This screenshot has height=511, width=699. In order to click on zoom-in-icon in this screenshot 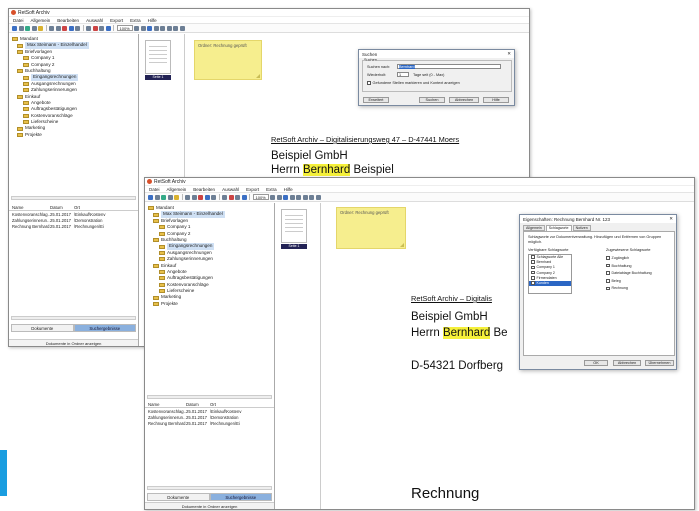, I will do `click(137, 28)`.